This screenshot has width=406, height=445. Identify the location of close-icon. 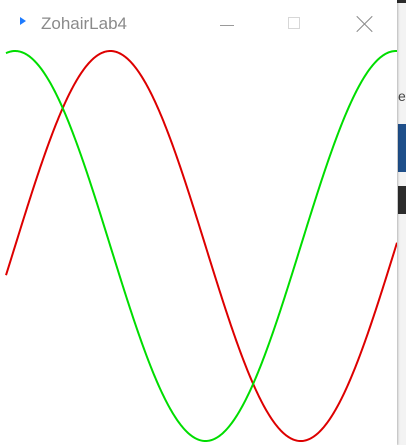
(365, 24).